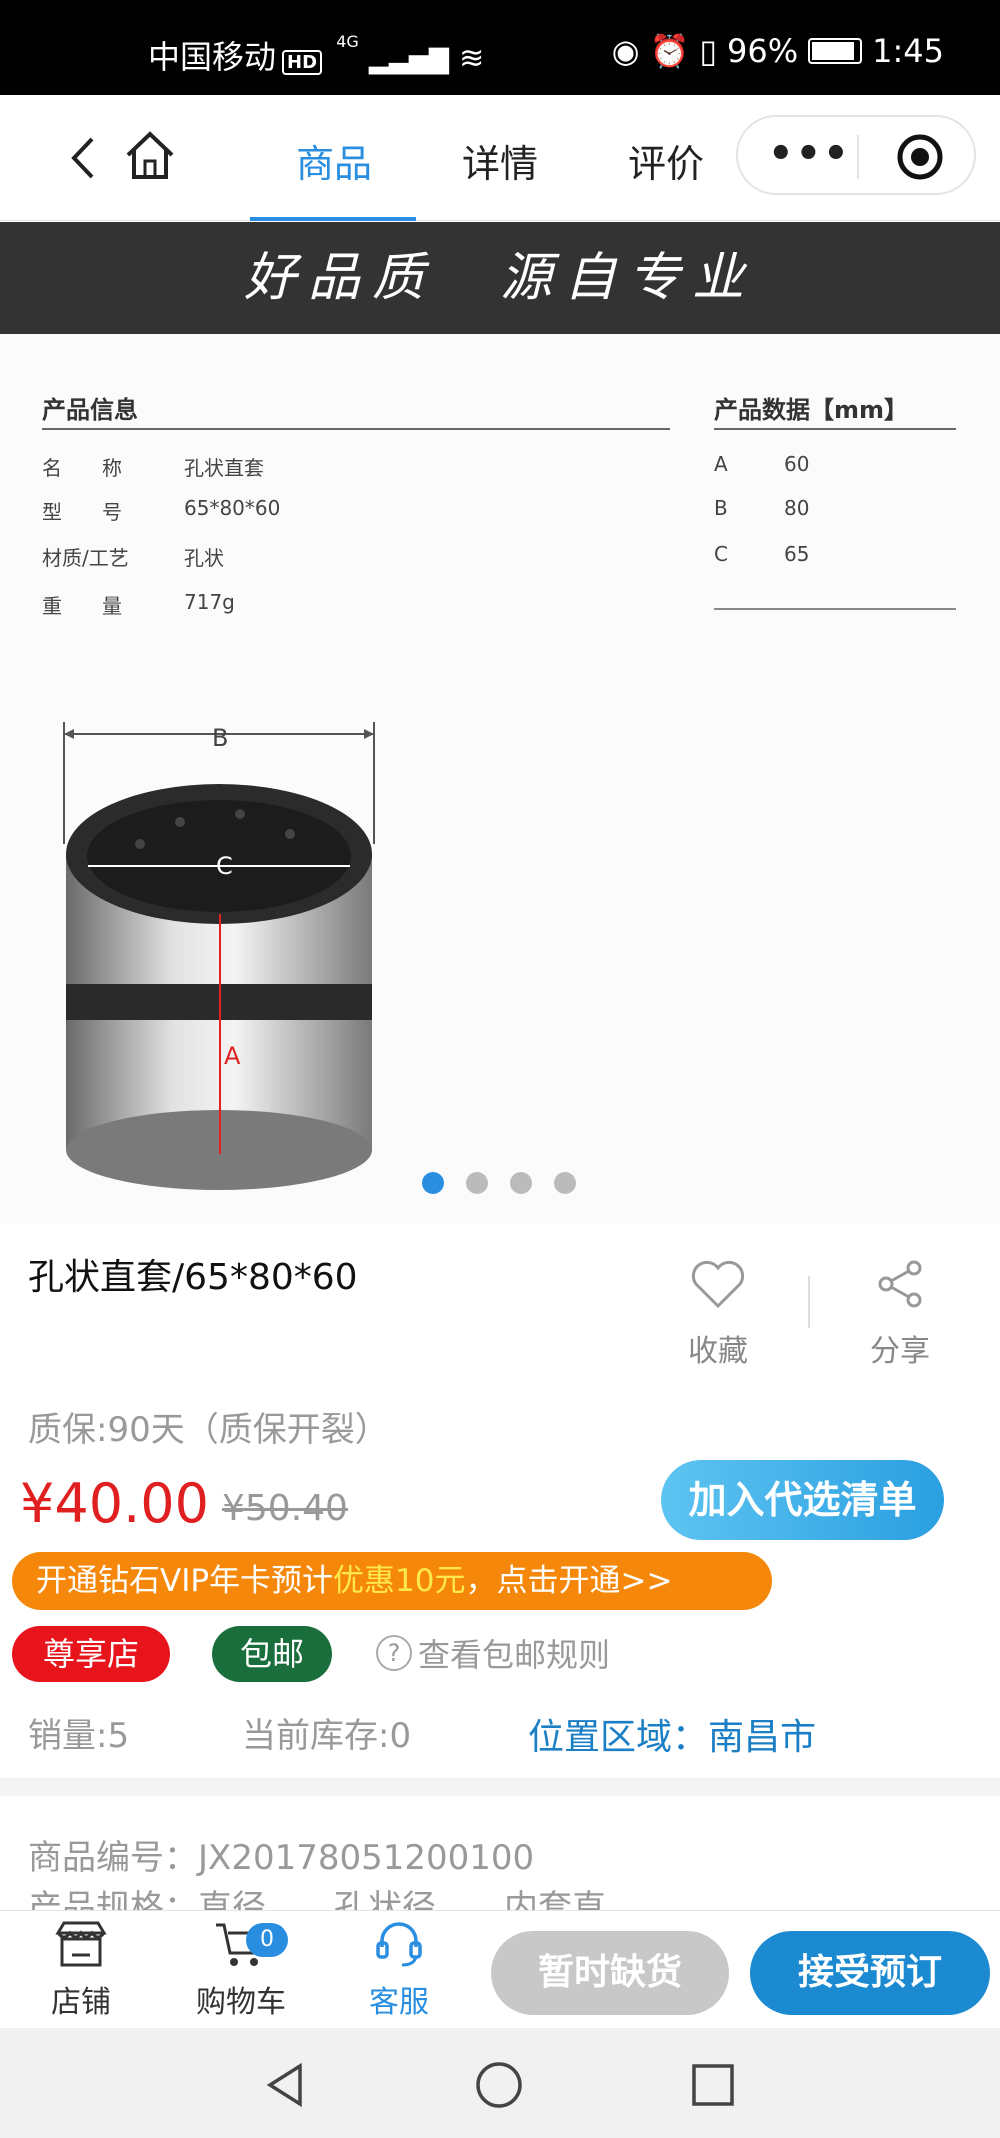 The image size is (1000, 2138). I want to click on store-button: 店铺, so click(81, 1970).